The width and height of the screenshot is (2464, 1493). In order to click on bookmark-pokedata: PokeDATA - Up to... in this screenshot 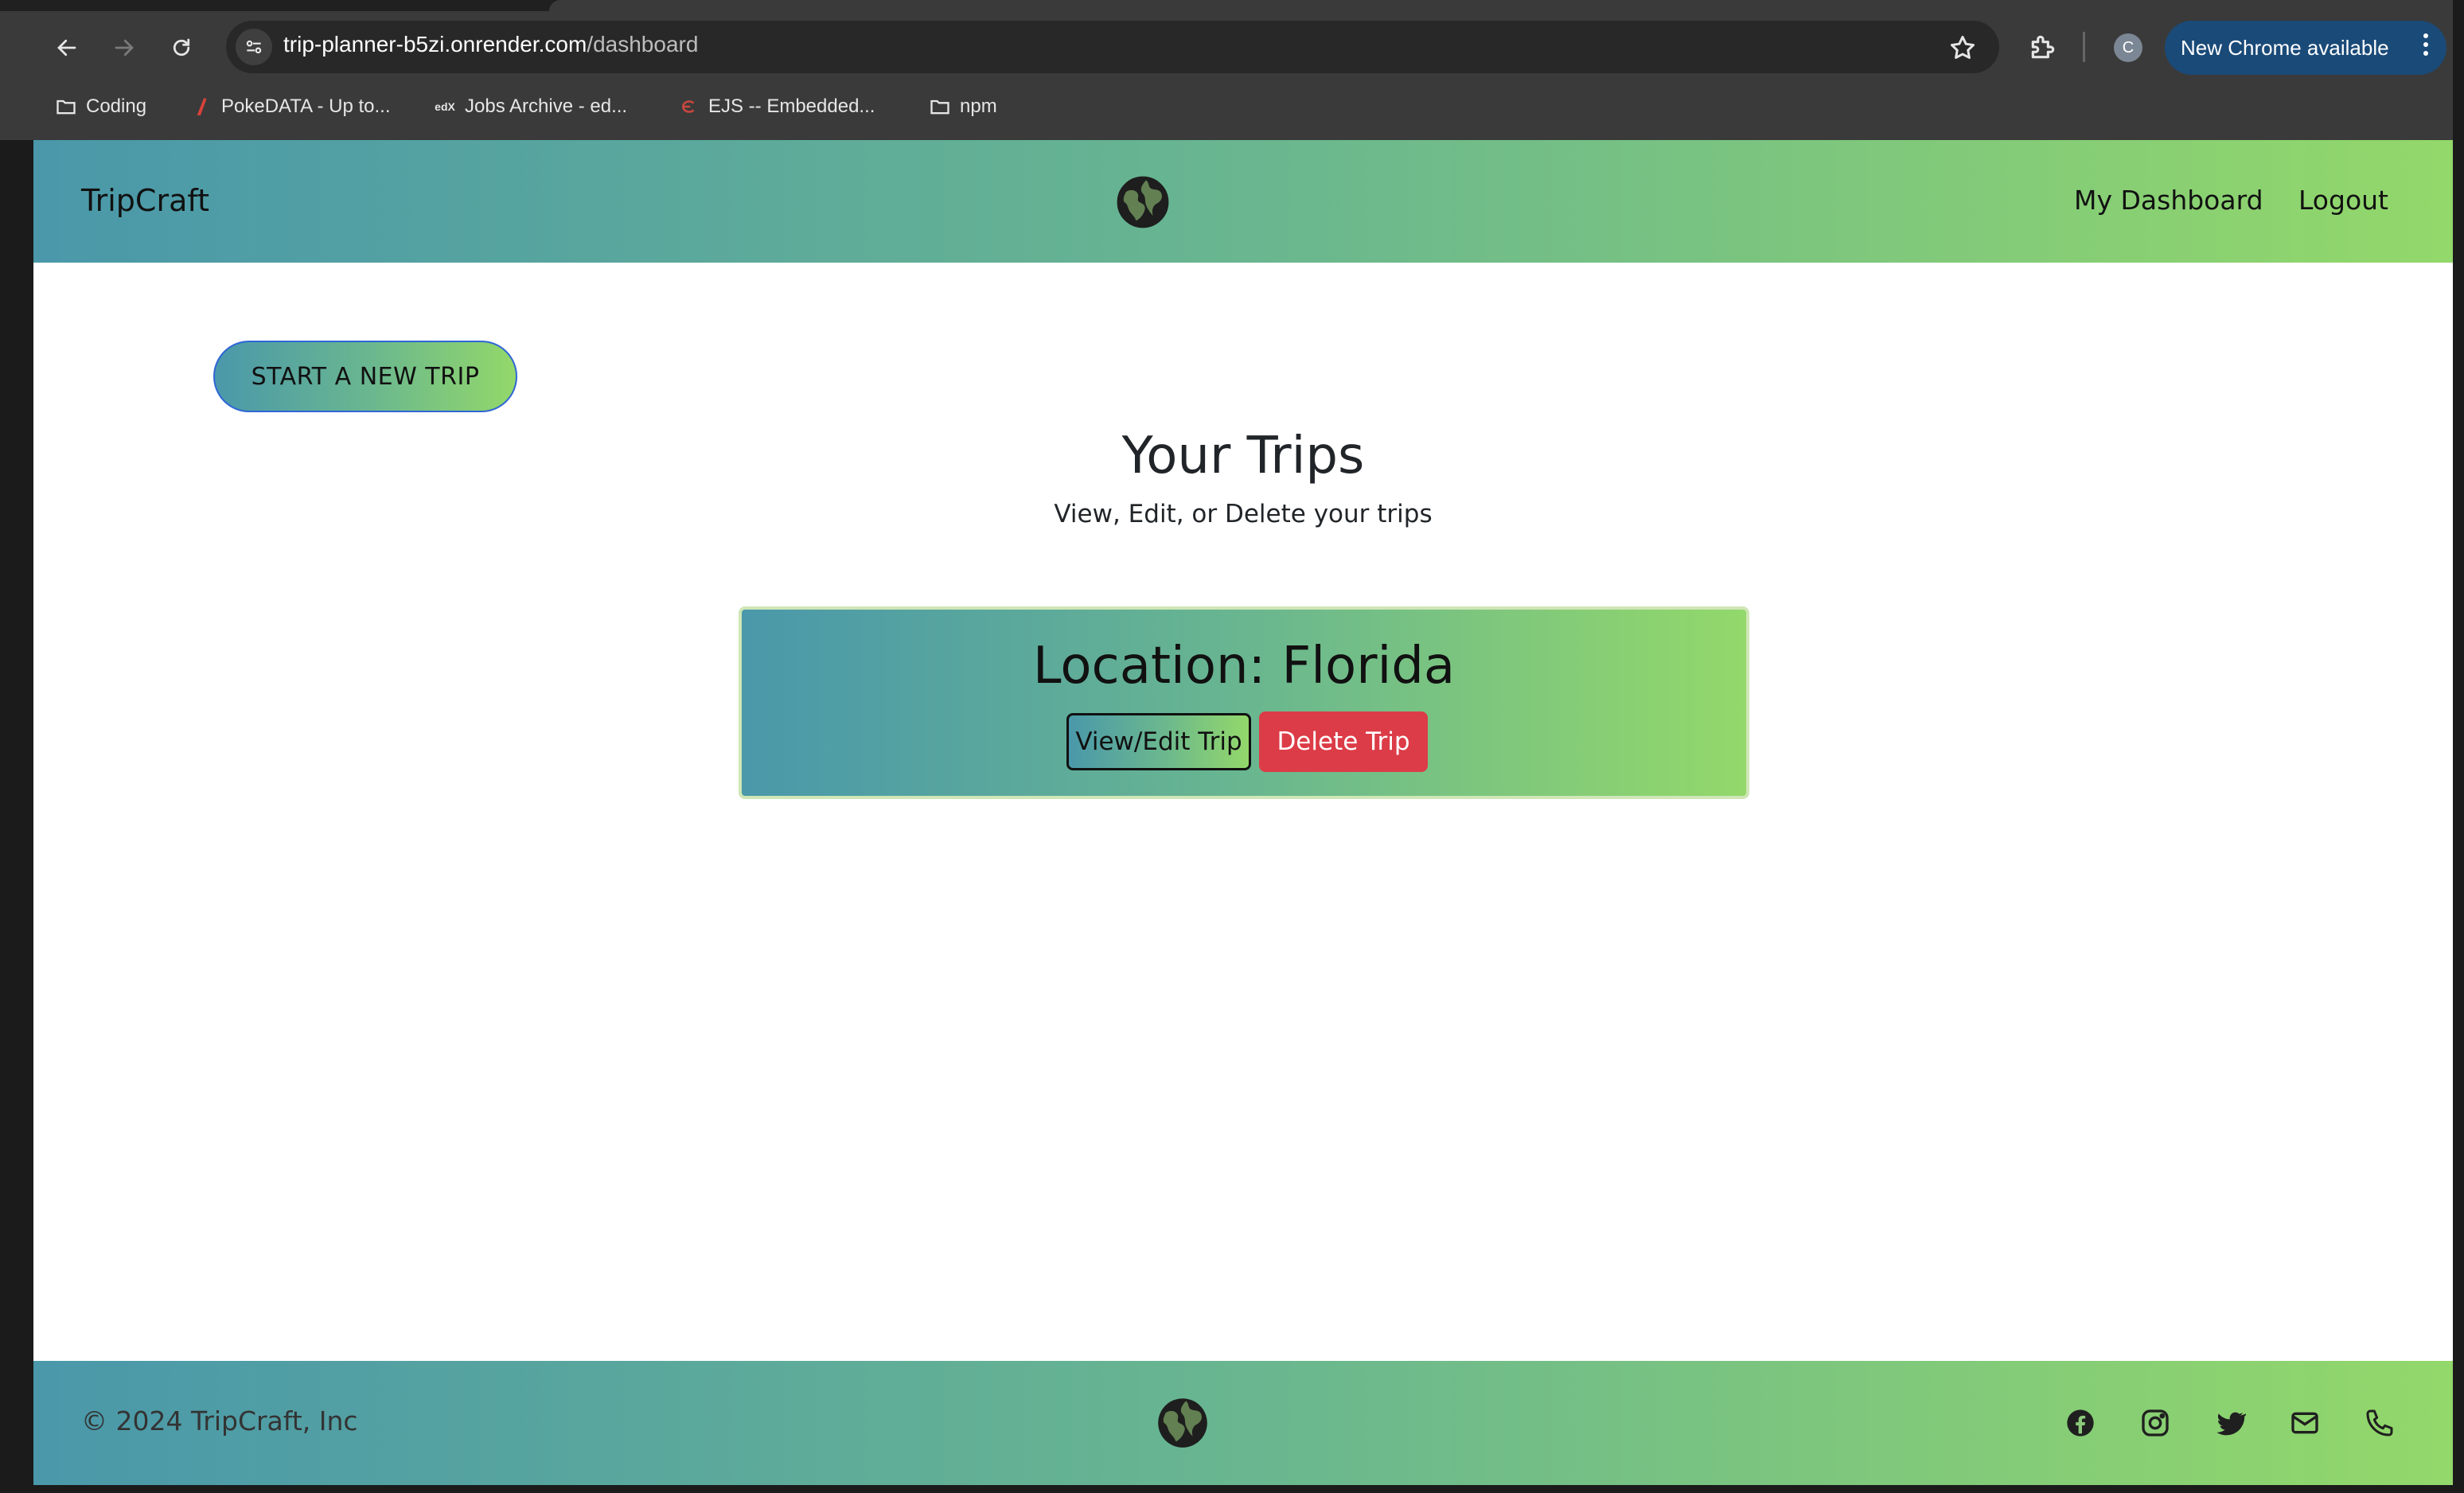, I will do `click(290, 107)`.